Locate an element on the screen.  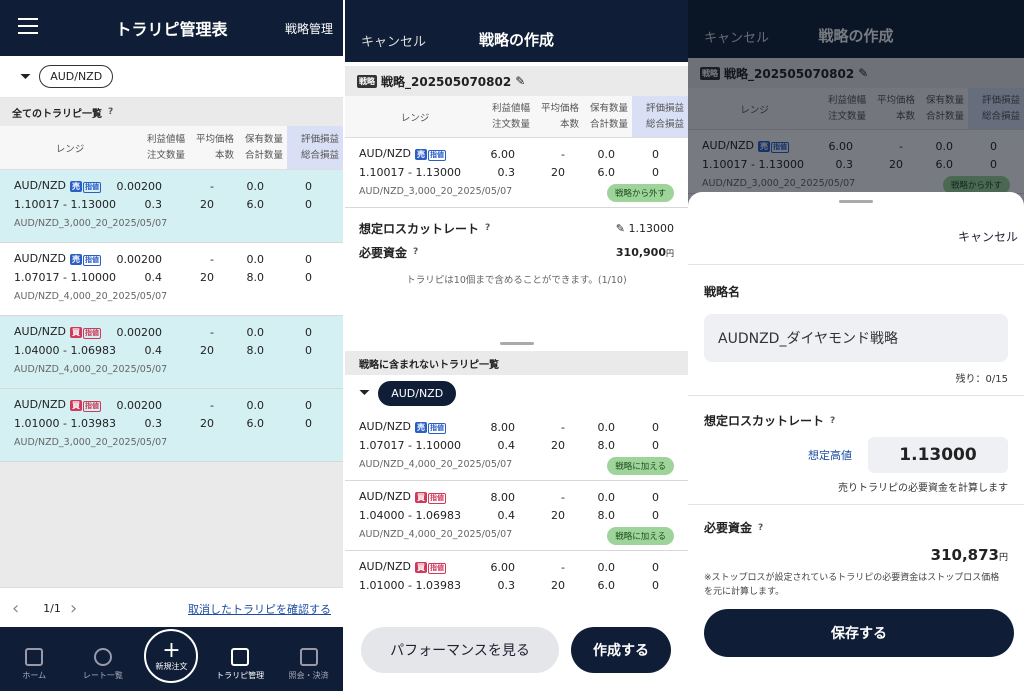
strategy-name-bar: 戦略 戦略_202505070802 ✎ is located at coordinates (516, 81).